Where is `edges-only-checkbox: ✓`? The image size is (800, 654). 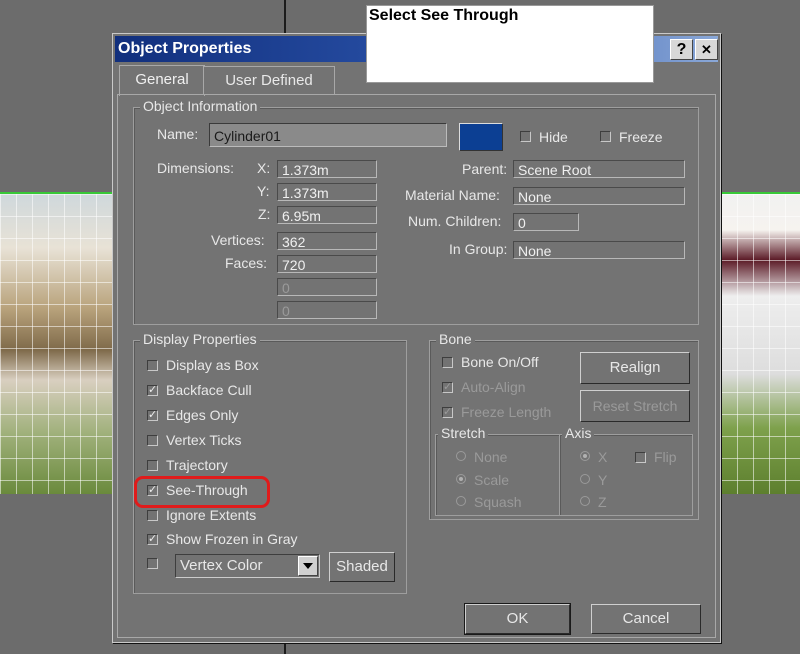
edges-only-checkbox: ✓ is located at coordinates (152, 415).